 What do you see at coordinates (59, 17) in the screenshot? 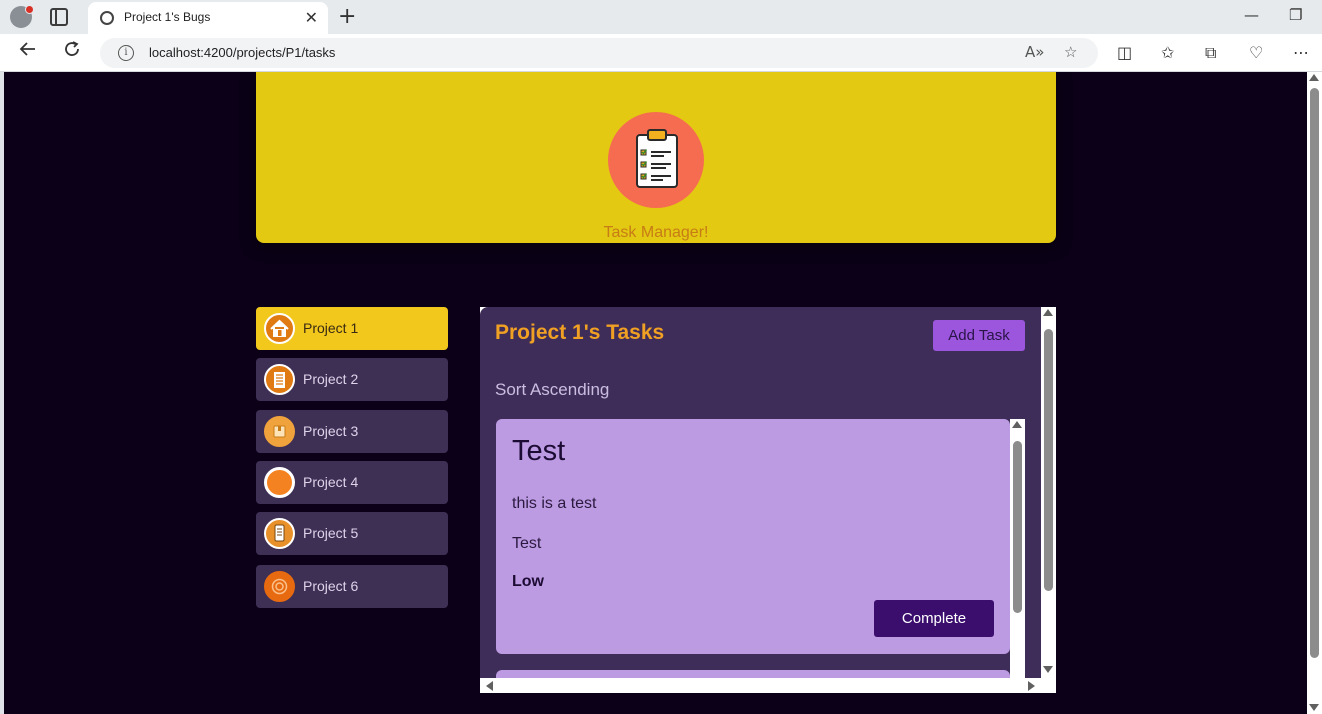
I see `tab-actions-icon` at bounding box center [59, 17].